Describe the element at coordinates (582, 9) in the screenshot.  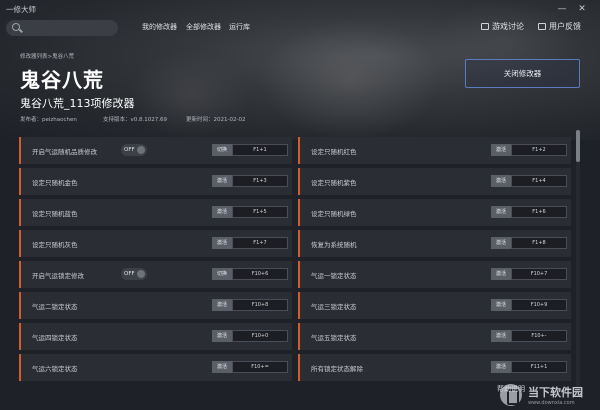
I see `close-window-button: ✕` at that location.